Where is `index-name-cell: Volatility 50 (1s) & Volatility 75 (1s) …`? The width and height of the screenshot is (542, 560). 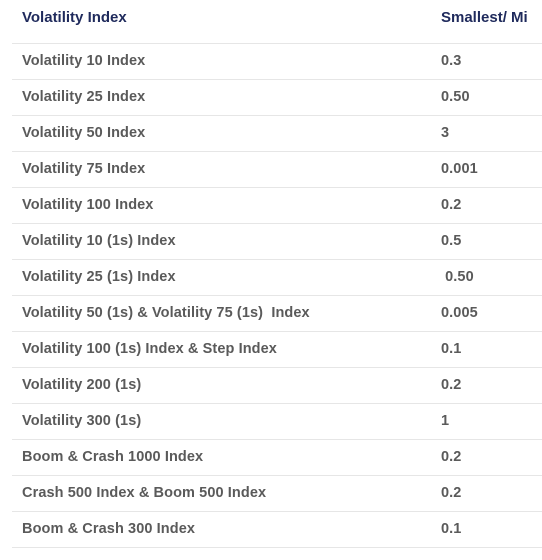 index-name-cell: Volatility 50 (1s) & Volatility 75 (1s) … is located at coordinates (221, 313).